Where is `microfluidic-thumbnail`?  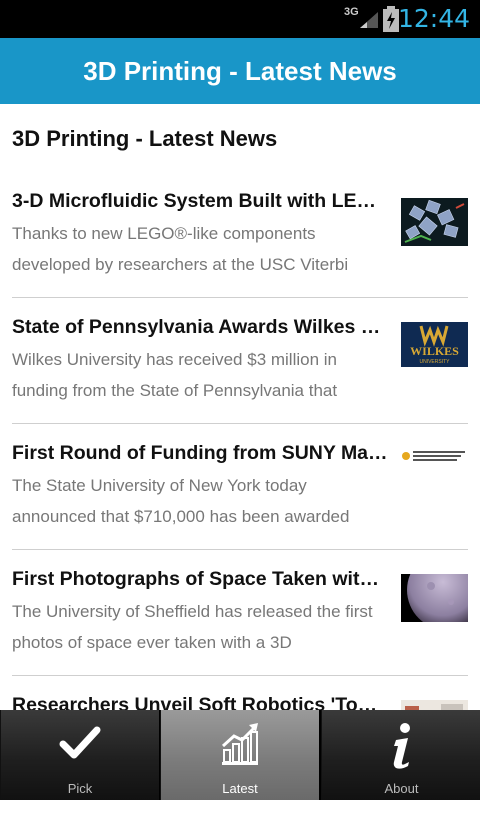 microfluidic-thumbnail is located at coordinates (434, 222).